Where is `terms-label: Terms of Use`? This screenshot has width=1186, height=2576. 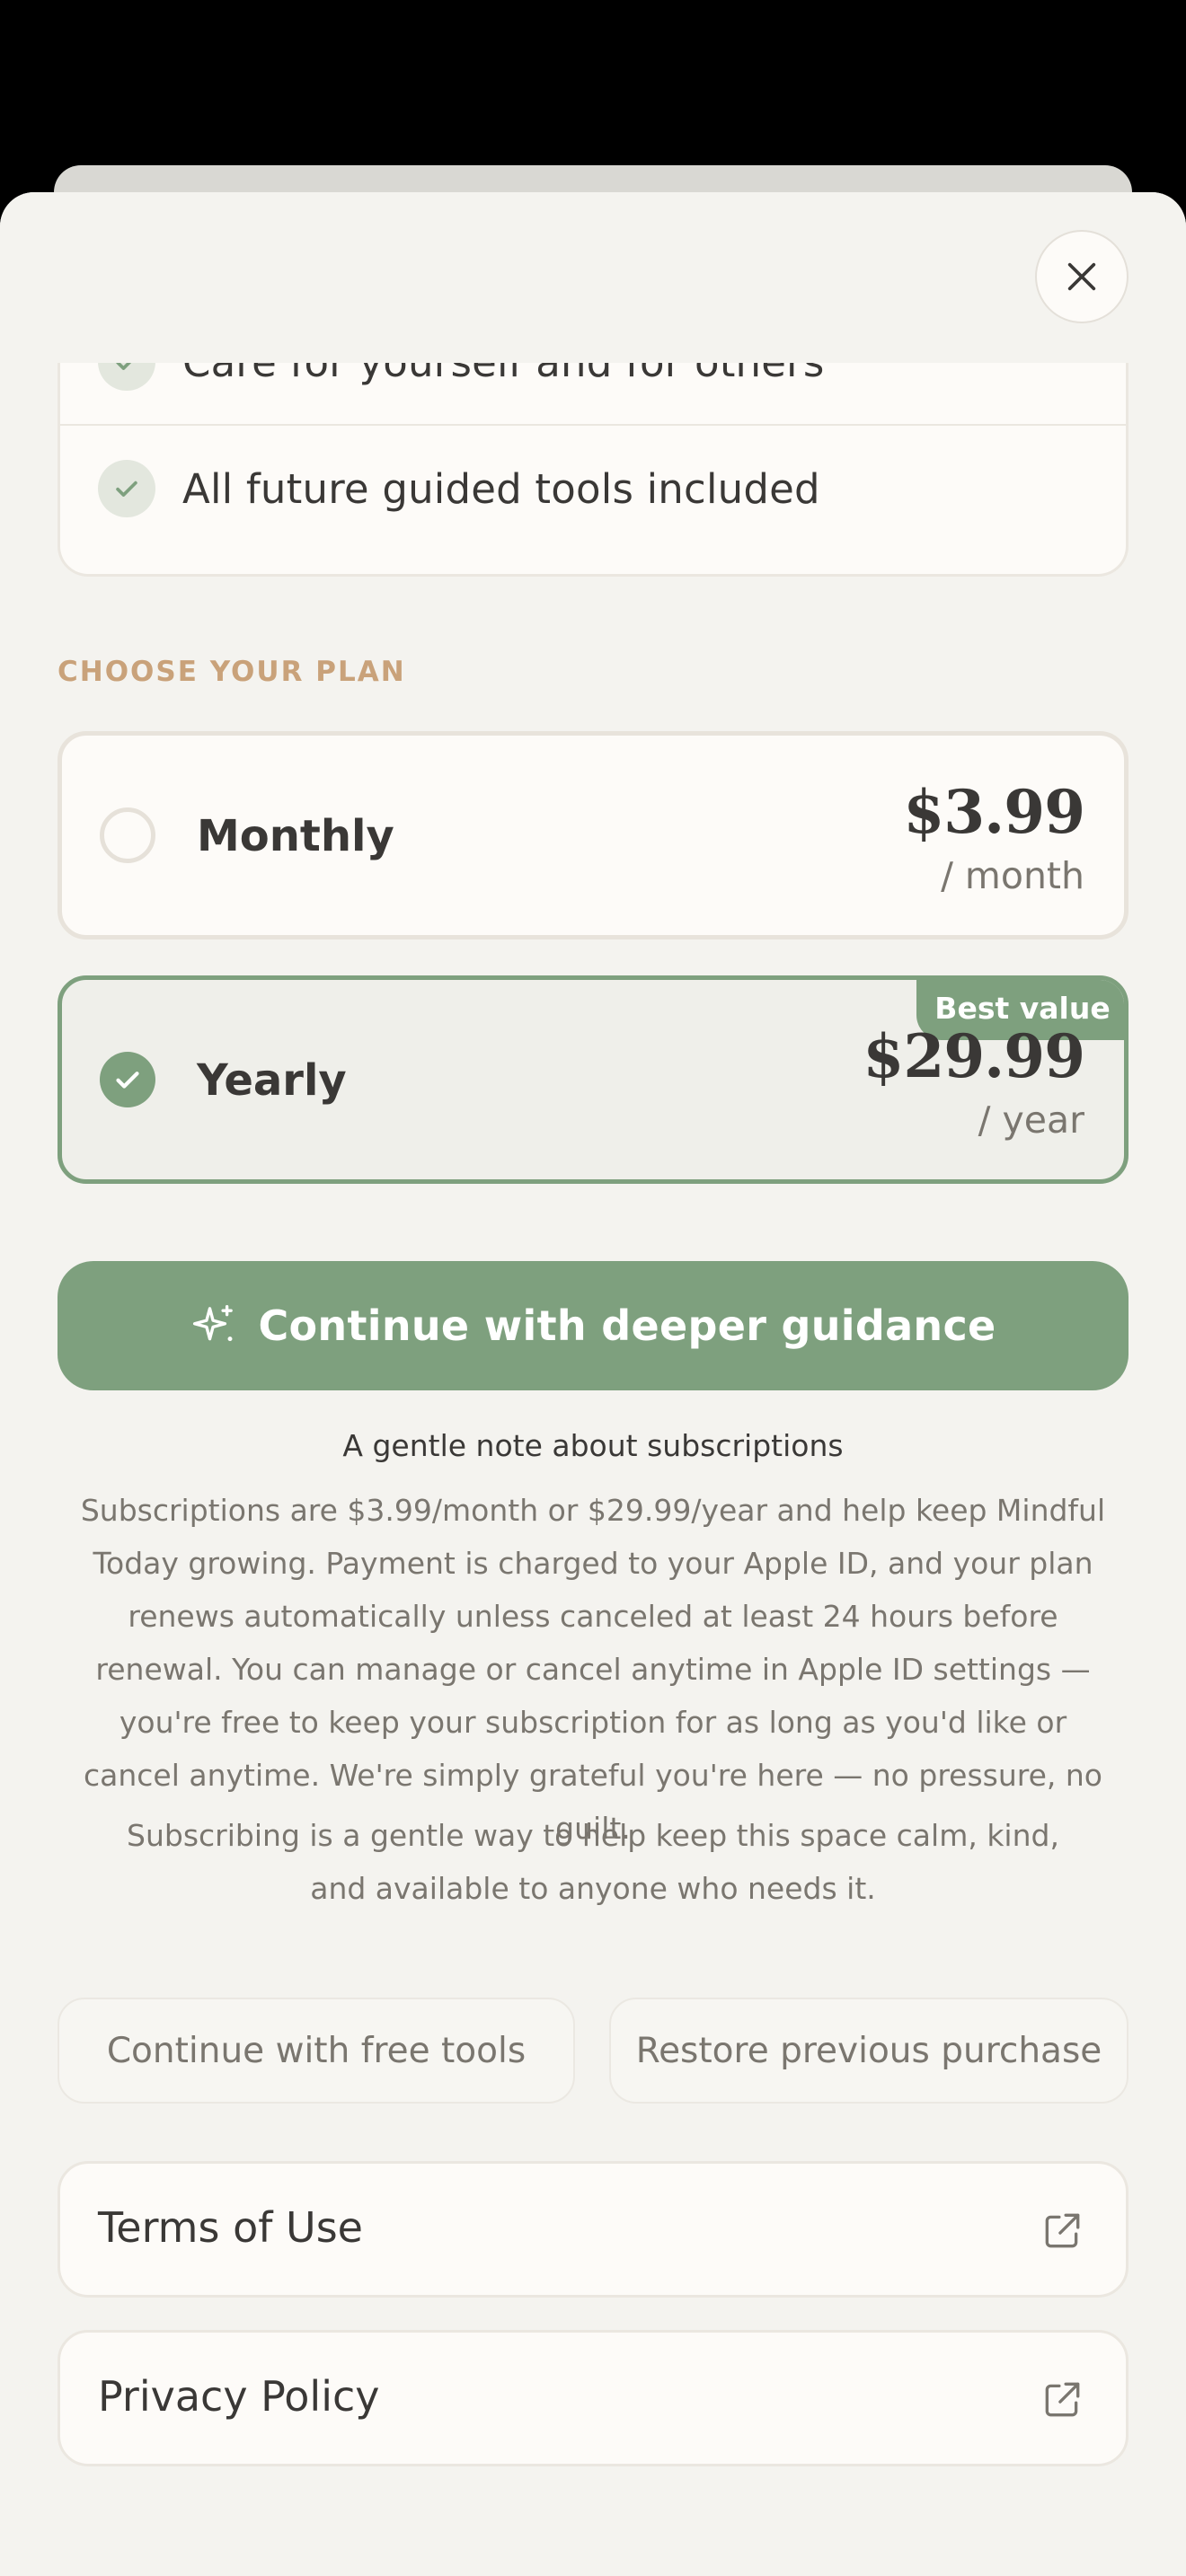 terms-label: Terms of Use is located at coordinates (230, 2227).